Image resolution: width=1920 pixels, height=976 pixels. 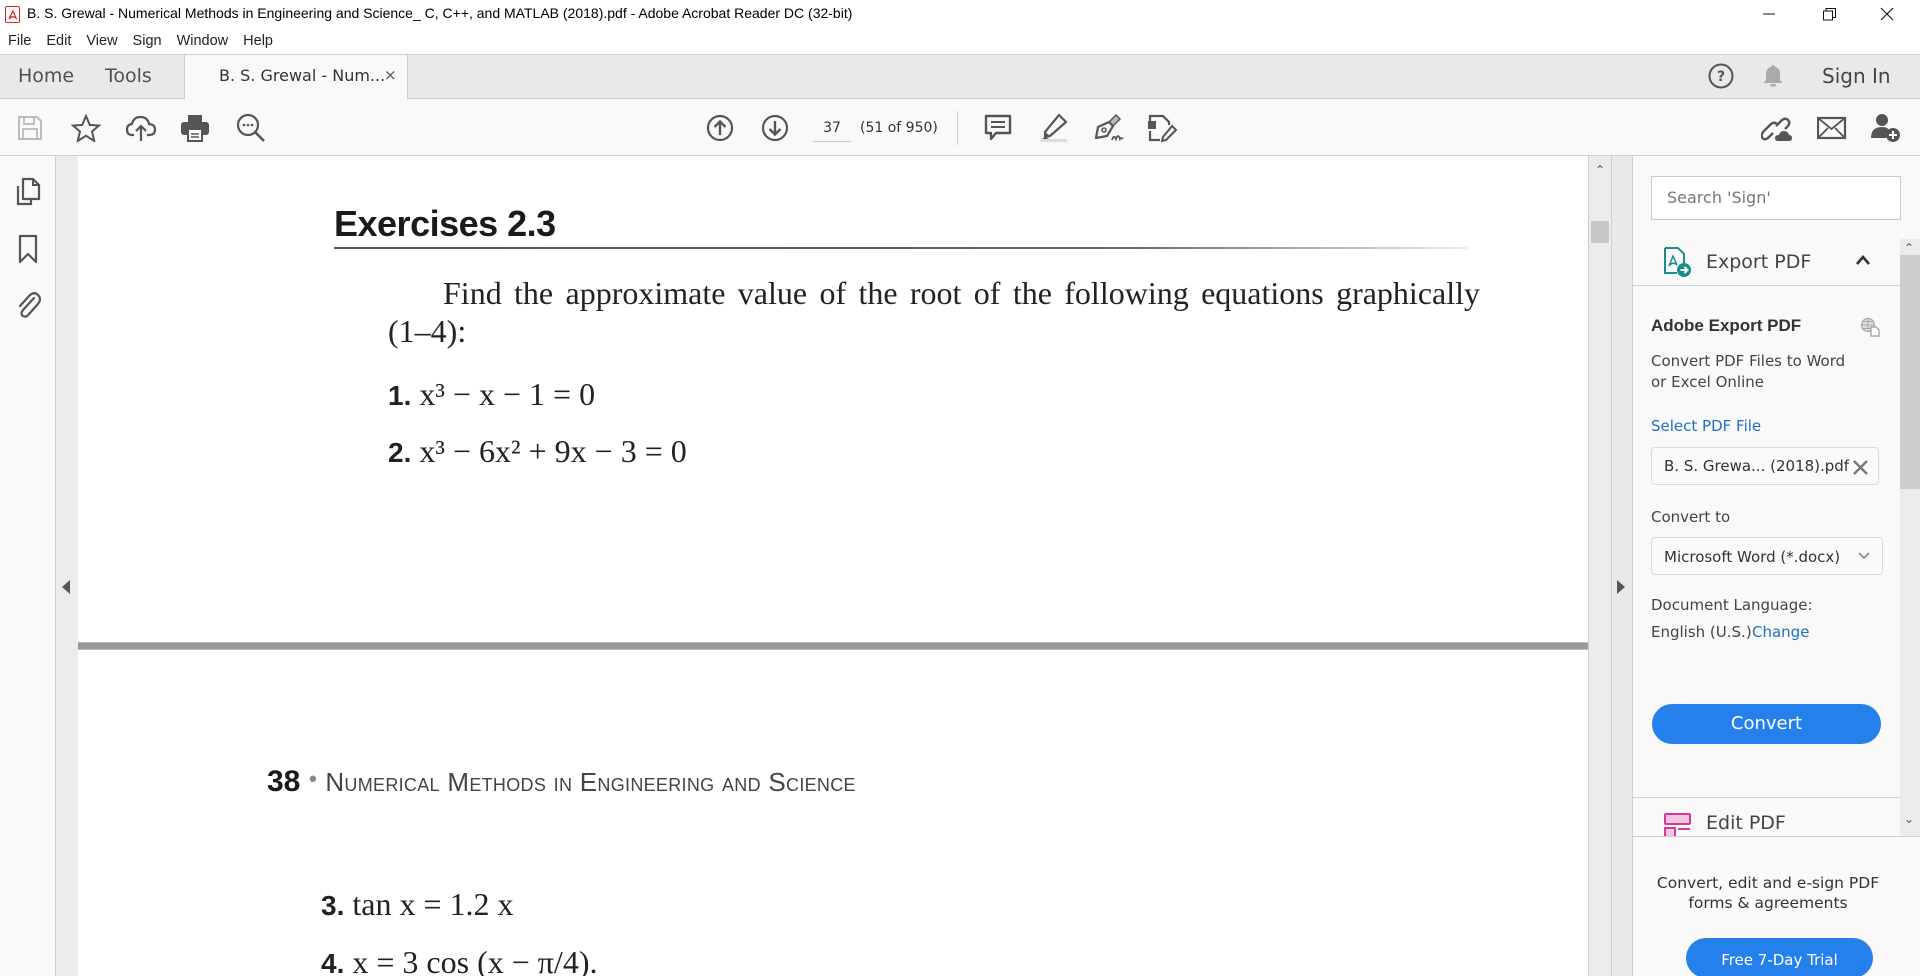 What do you see at coordinates (1887, 14) in the screenshot?
I see `close-window-button` at bounding box center [1887, 14].